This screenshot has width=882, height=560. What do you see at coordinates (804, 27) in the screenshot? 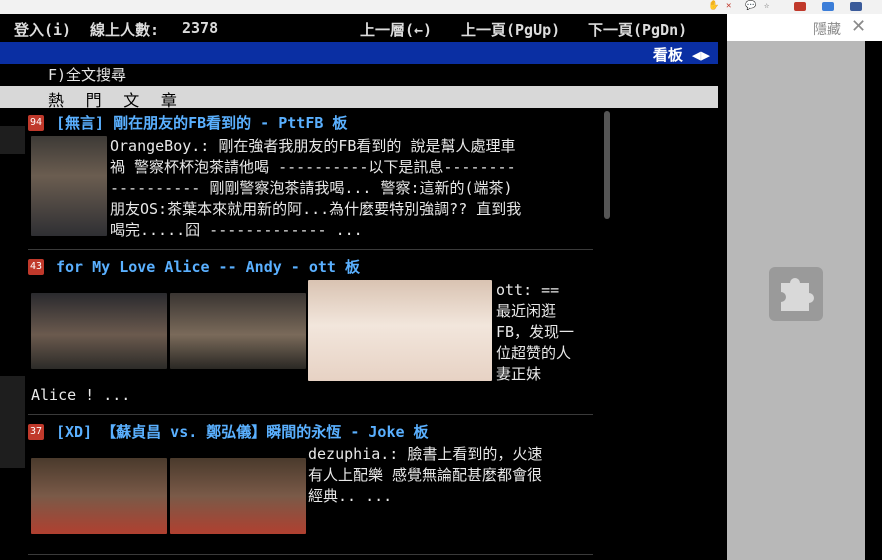
I see `side-panel-header: 隱藏 ✕` at bounding box center [804, 27].